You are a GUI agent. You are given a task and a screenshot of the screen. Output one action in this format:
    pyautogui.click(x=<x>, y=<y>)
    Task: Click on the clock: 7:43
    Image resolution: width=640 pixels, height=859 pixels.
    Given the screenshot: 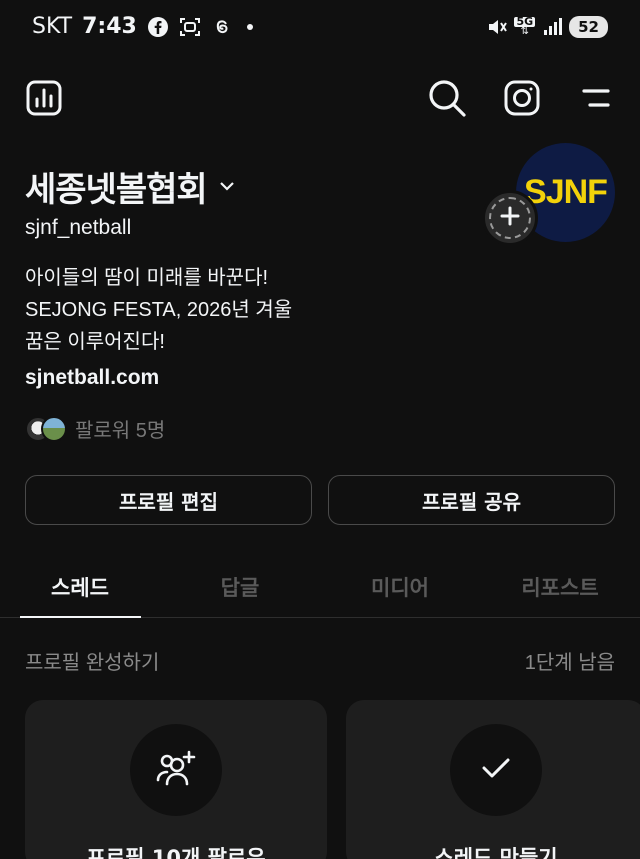 What is the action you would take?
    pyautogui.click(x=109, y=26)
    